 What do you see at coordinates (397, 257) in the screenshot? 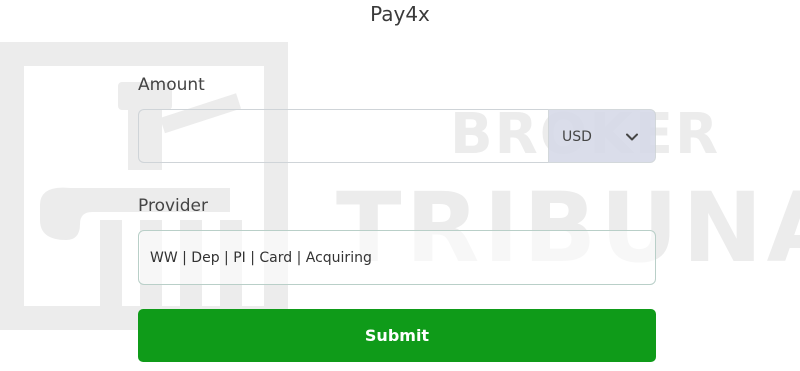
I see `provider-select: WW | Dep | PI | Card | Acquiring` at bounding box center [397, 257].